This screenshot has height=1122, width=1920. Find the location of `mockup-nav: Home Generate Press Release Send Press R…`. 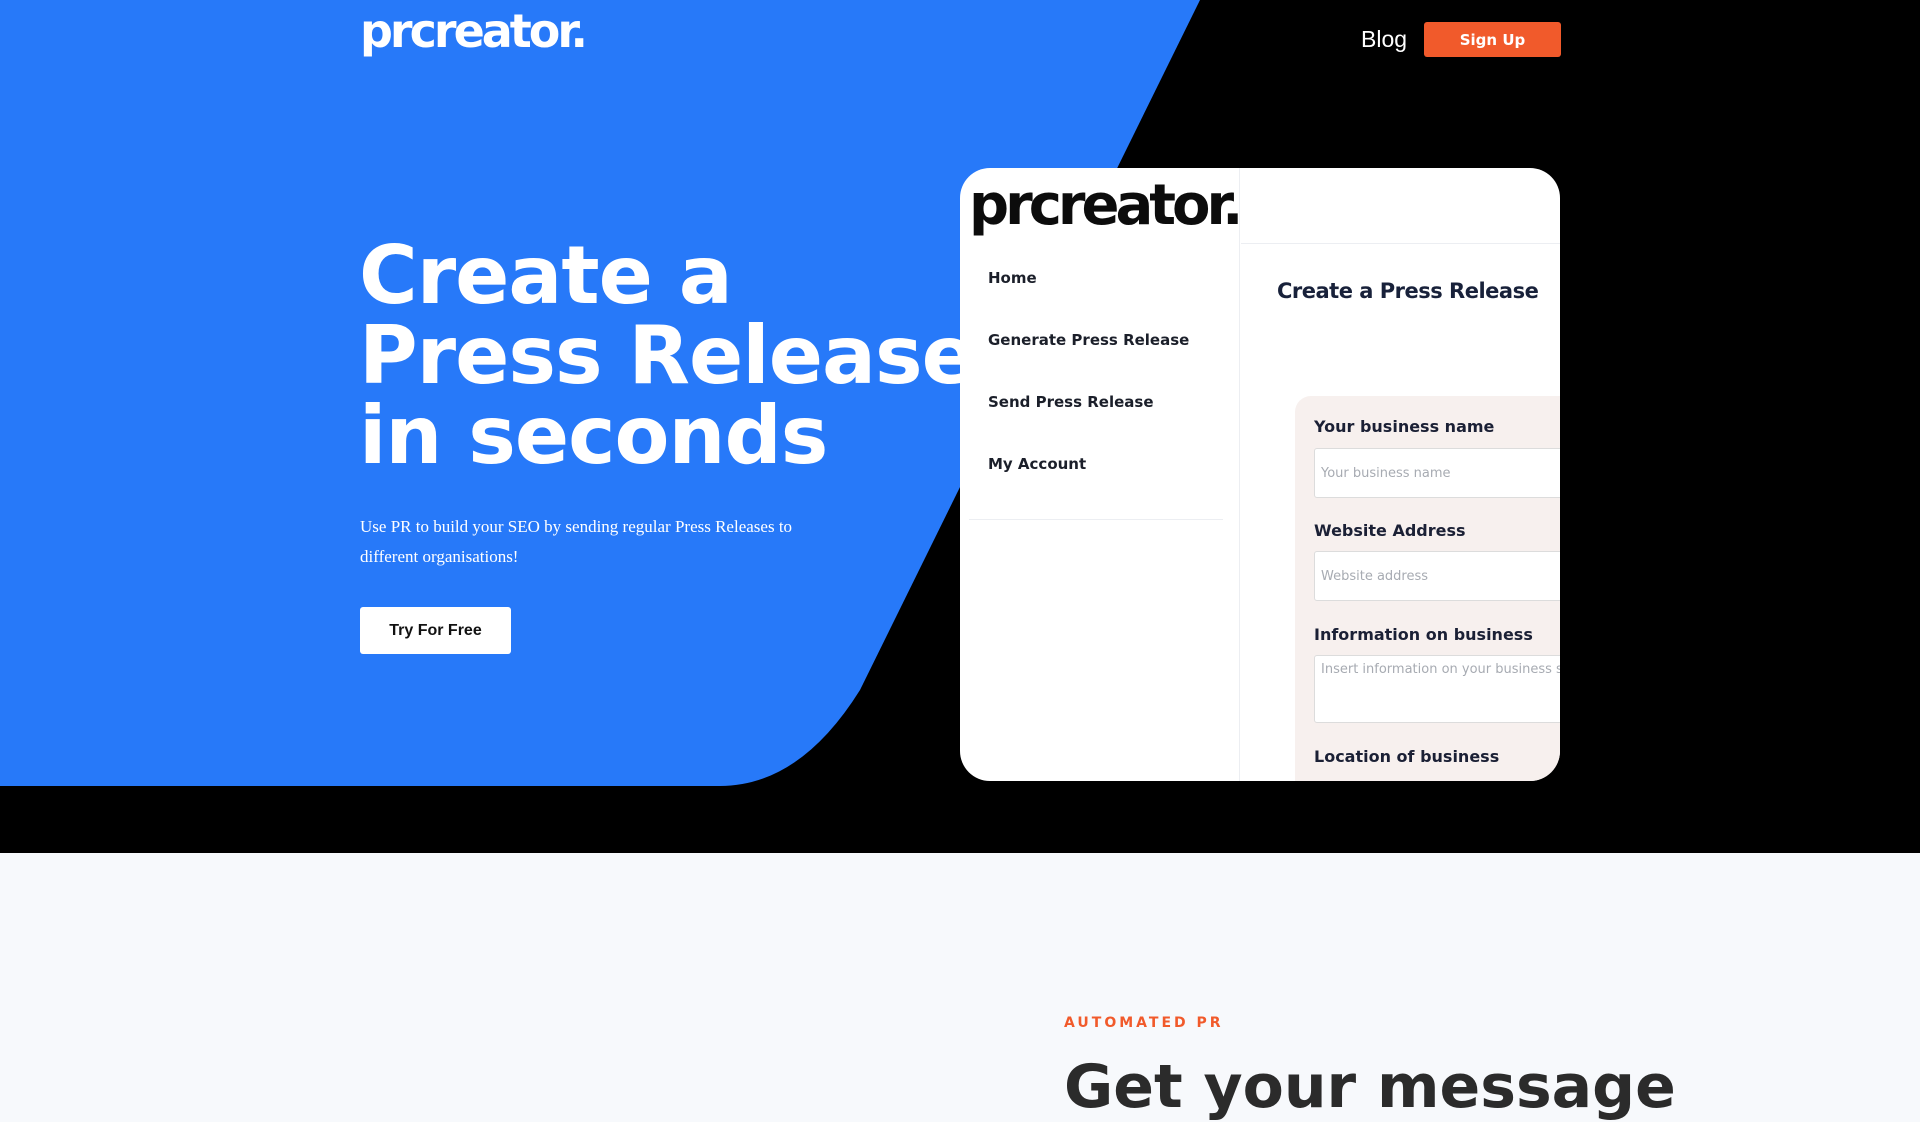

mockup-nav: Home Generate Press Release Send Press R… is located at coordinates (1088, 392).